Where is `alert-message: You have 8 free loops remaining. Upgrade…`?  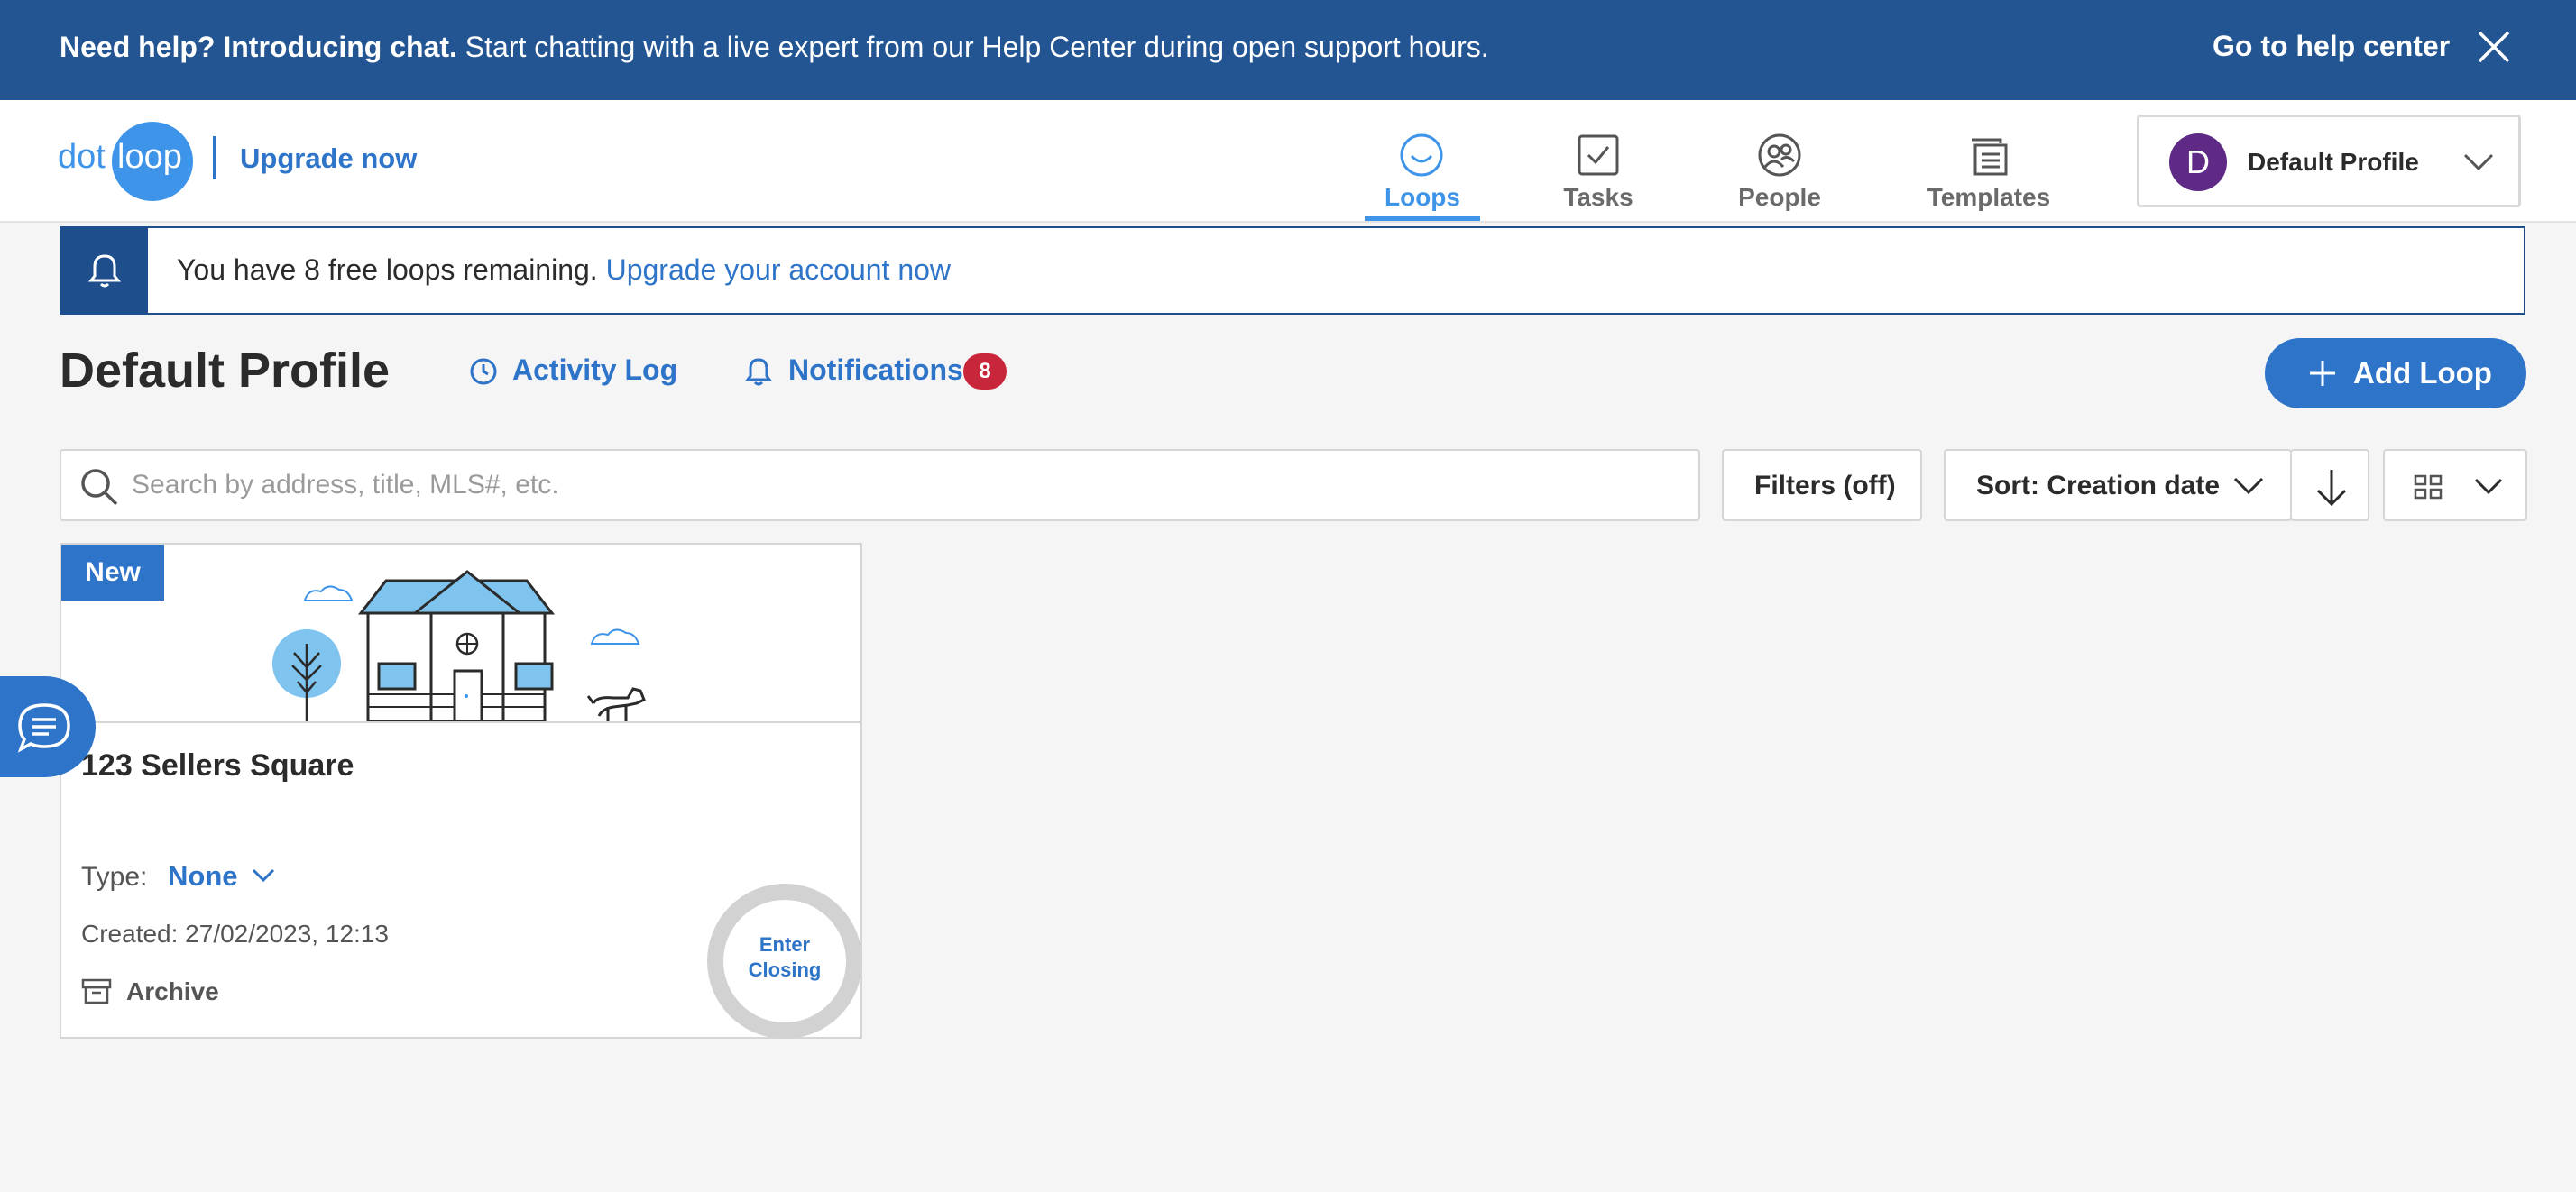 alert-message: You have 8 free loops remaining. Upgrade… is located at coordinates (564, 270).